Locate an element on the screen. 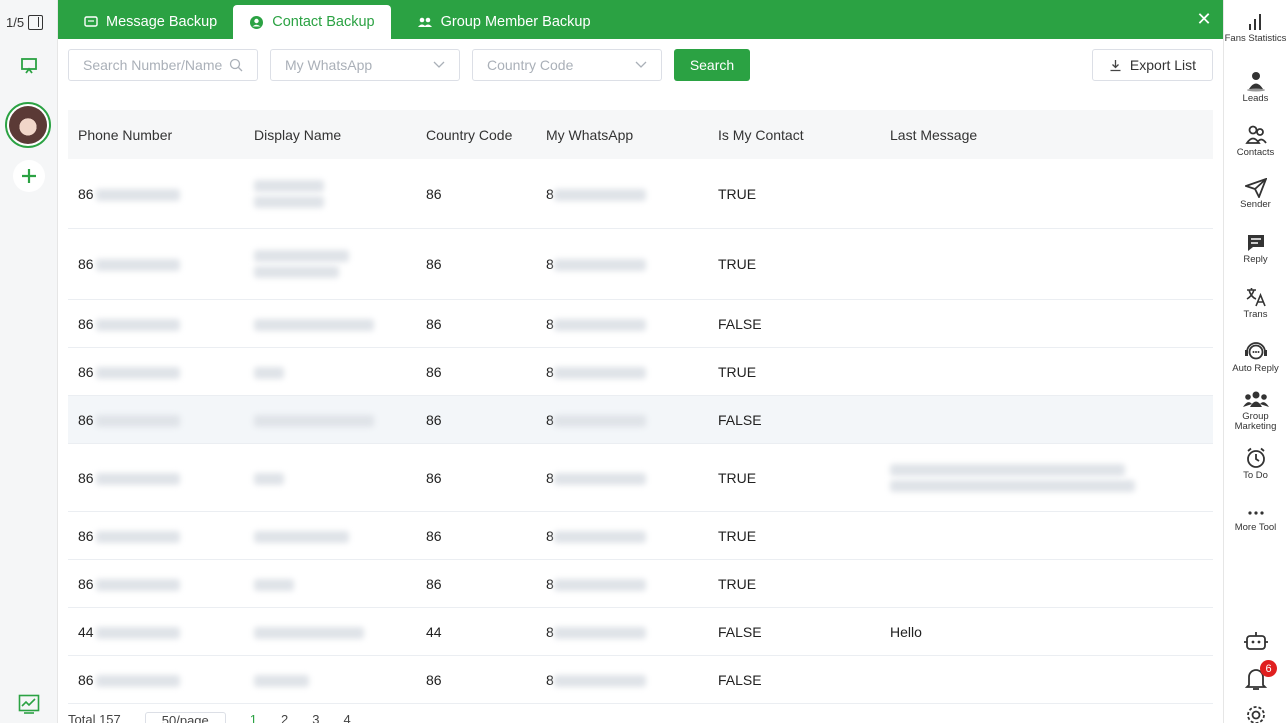 This screenshot has width=1286, height=723. page-size-select: 50/page is located at coordinates (185, 717).